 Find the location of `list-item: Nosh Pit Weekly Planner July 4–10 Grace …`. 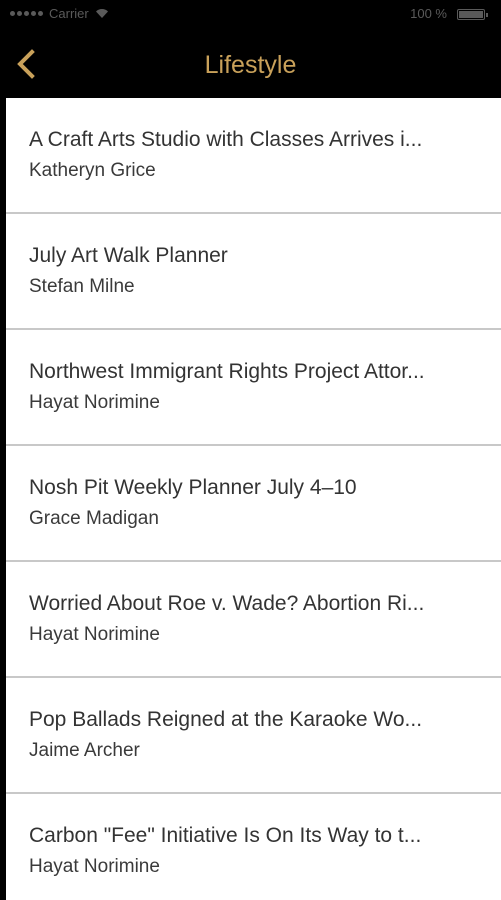

list-item: Nosh Pit Weekly Planner July 4–10 Grace … is located at coordinates (253, 504).